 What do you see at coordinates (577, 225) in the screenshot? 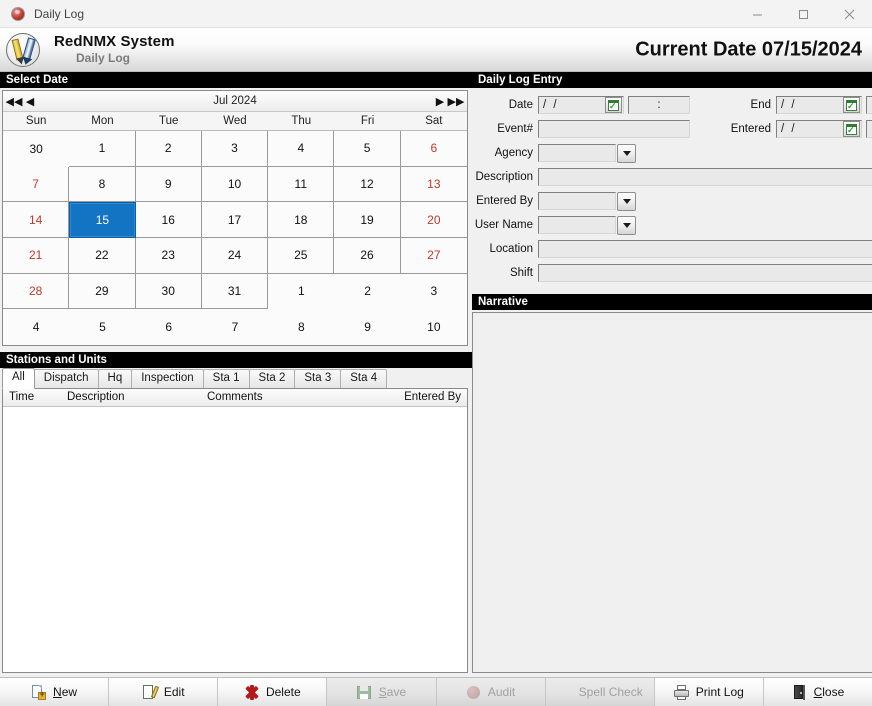
I see `user-name-input` at bounding box center [577, 225].